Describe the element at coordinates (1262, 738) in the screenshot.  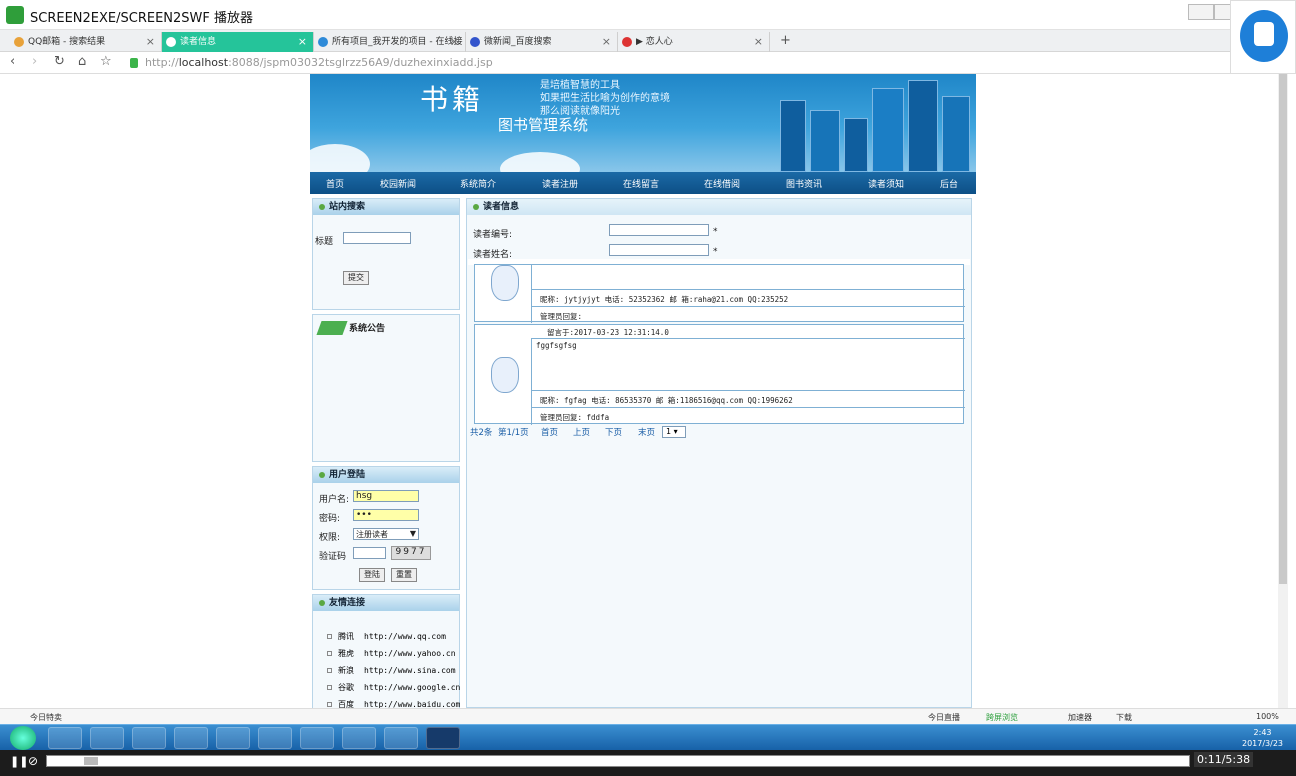
I see `system-clock: 2:43 2017/3/23` at that location.